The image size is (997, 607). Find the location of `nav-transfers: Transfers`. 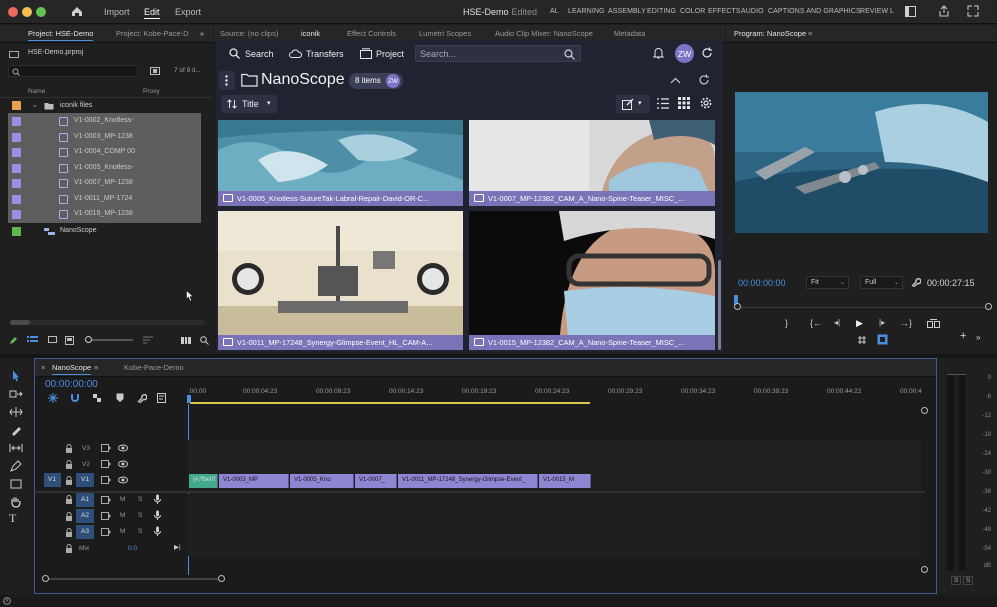

nav-transfers: Transfers is located at coordinates (325, 54).